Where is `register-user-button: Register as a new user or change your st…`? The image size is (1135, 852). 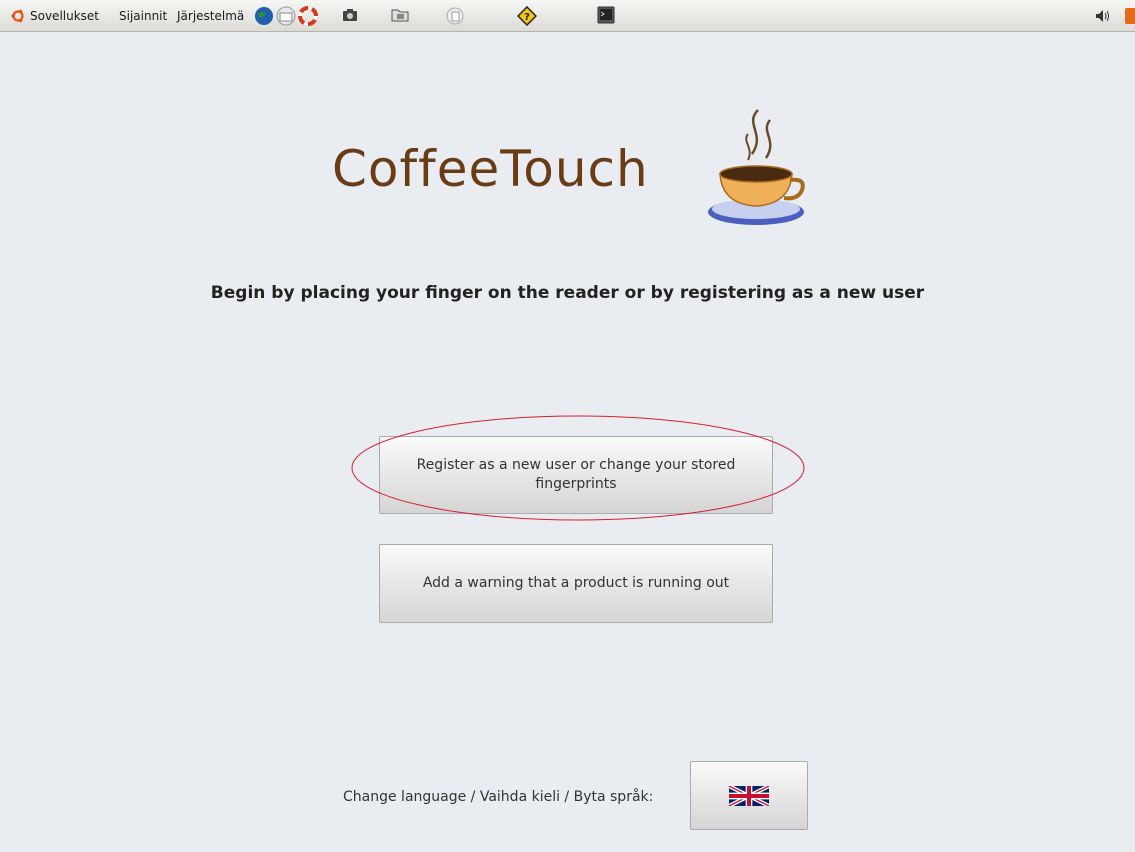
register-user-button: Register as a new user or change your st… is located at coordinates (576, 475).